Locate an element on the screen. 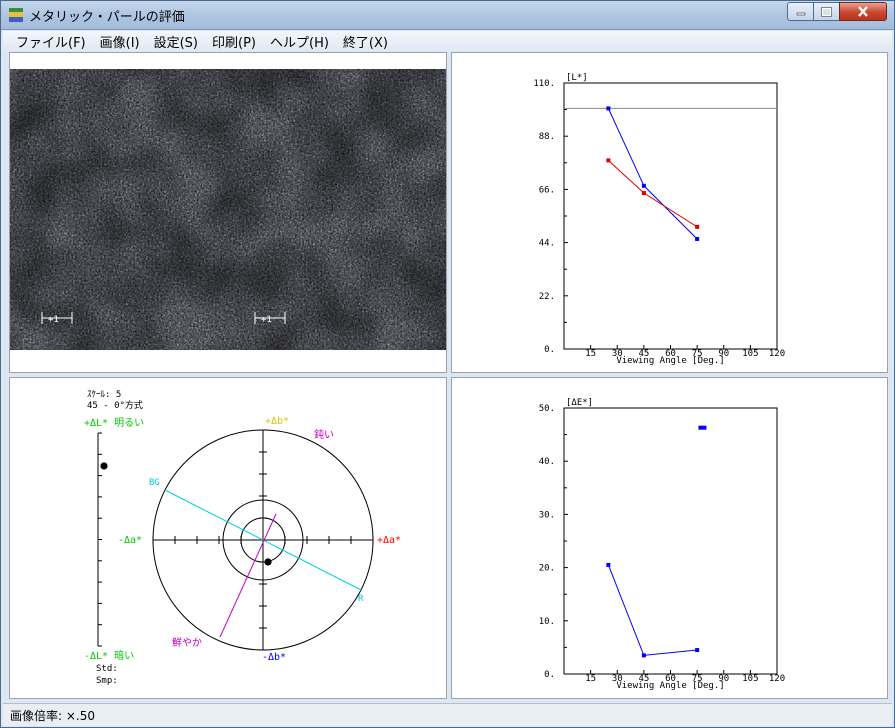 Image resolution: width=895 pixels, height=728 pixels. dull-label: 鈍い is located at coordinates (324, 434).